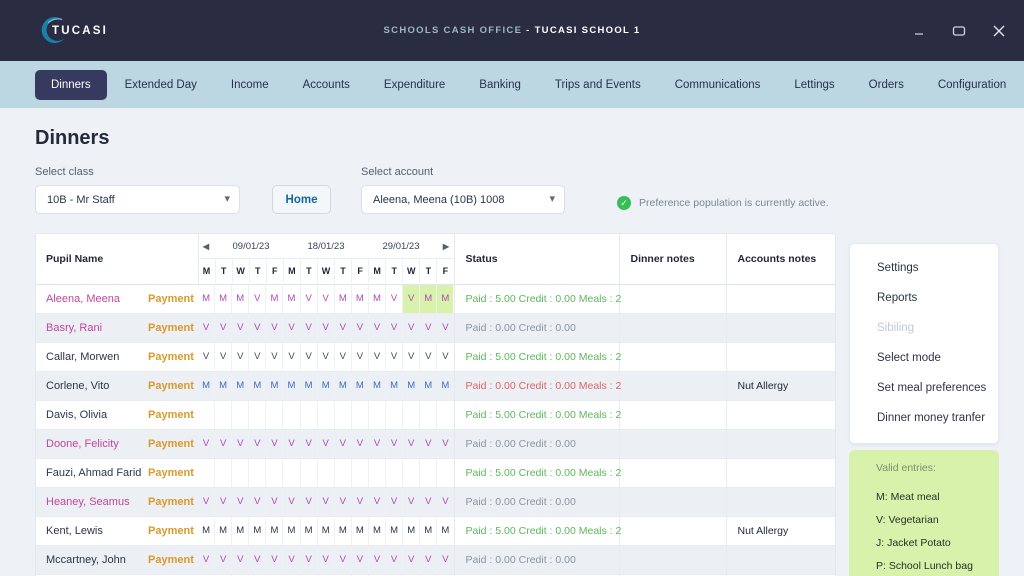 The image size is (1024, 576). What do you see at coordinates (82, 357) in the screenshot?
I see `pupil-name: Callar, Morwen` at bounding box center [82, 357].